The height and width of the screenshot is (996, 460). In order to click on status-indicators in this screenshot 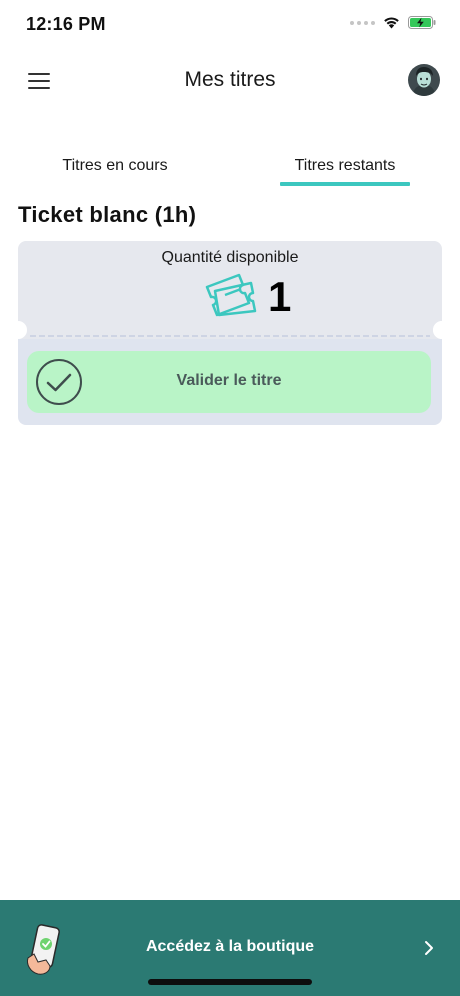, I will do `click(393, 22)`.